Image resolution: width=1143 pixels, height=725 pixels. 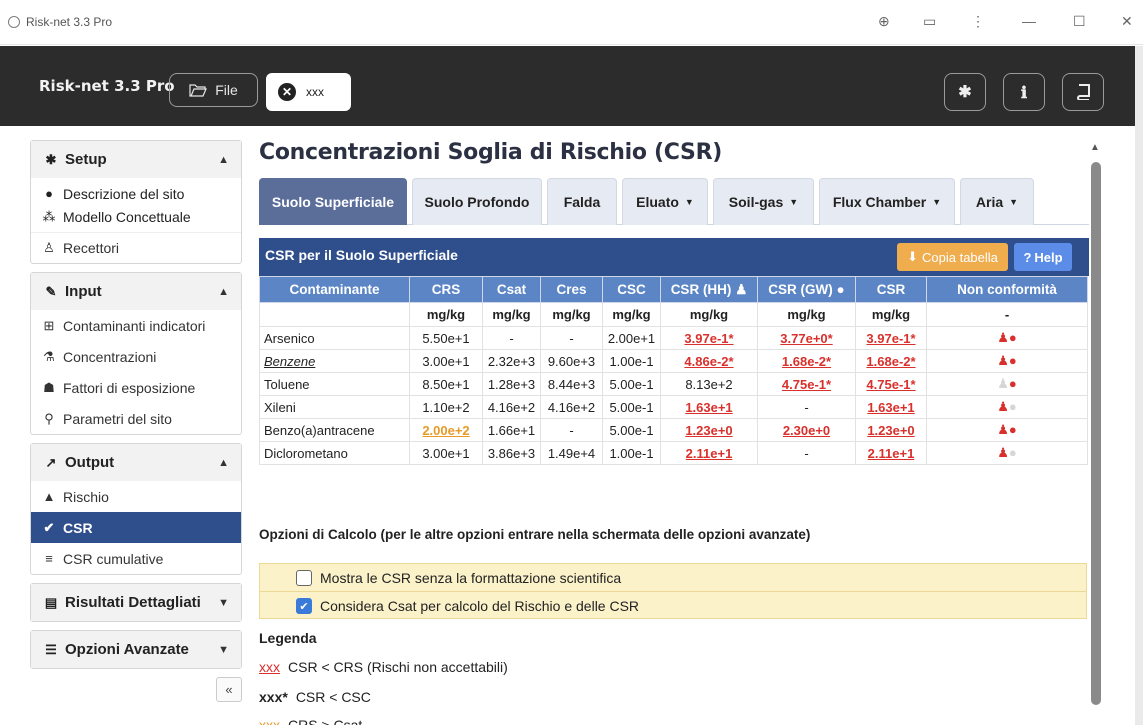 I want to click on close-document-icon: ✕, so click(x=287, y=92).